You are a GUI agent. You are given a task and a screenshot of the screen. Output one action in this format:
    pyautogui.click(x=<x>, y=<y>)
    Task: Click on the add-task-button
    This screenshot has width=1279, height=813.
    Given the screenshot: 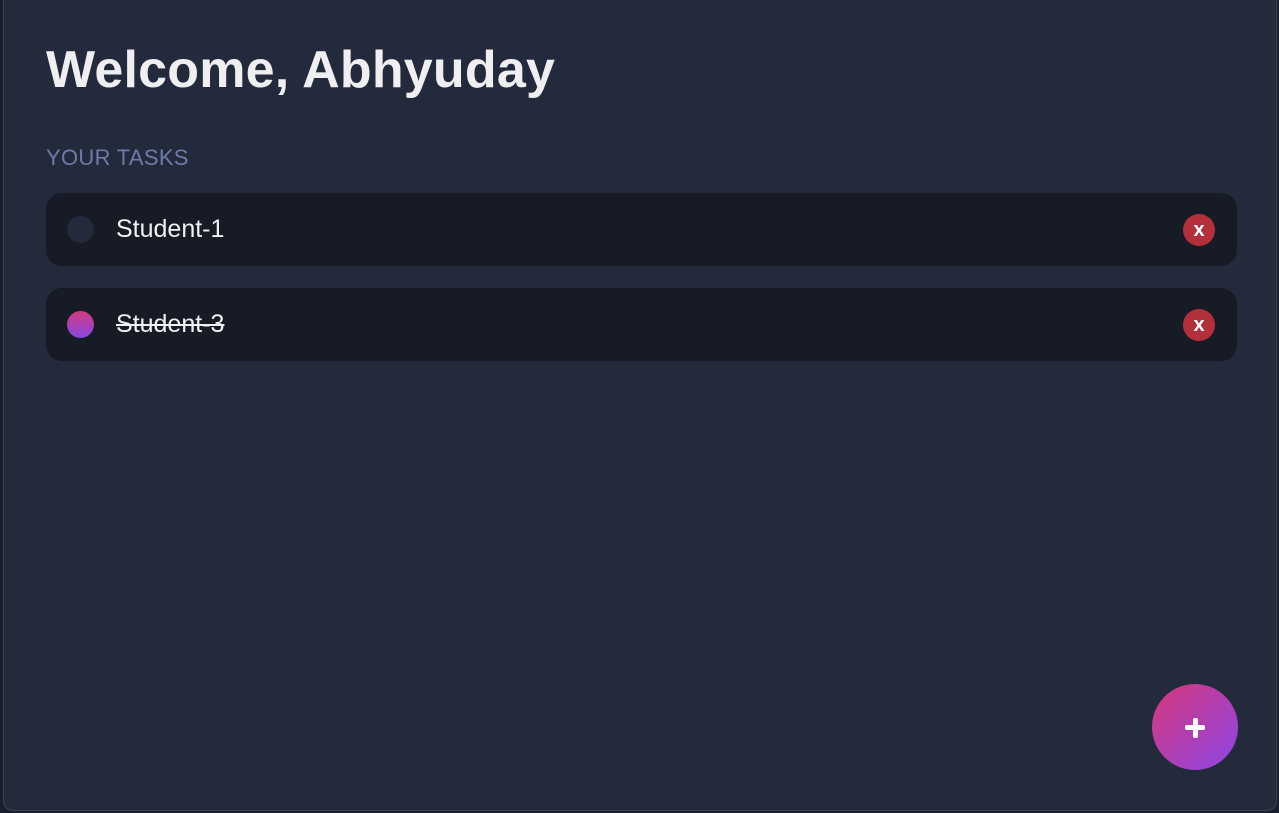 What is the action you would take?
    pyautogui.click(x=1195, y=727)
    